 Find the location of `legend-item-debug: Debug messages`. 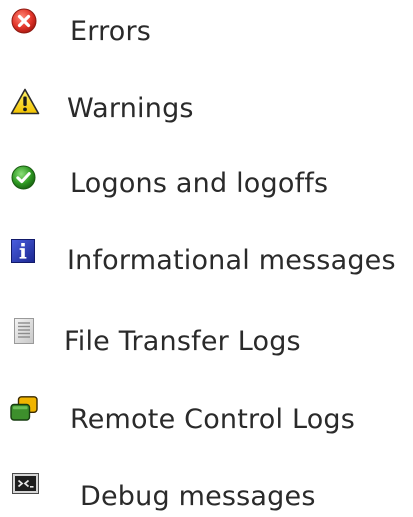

legend-item-debug: Debug messages is located at coordinates (206, 495).